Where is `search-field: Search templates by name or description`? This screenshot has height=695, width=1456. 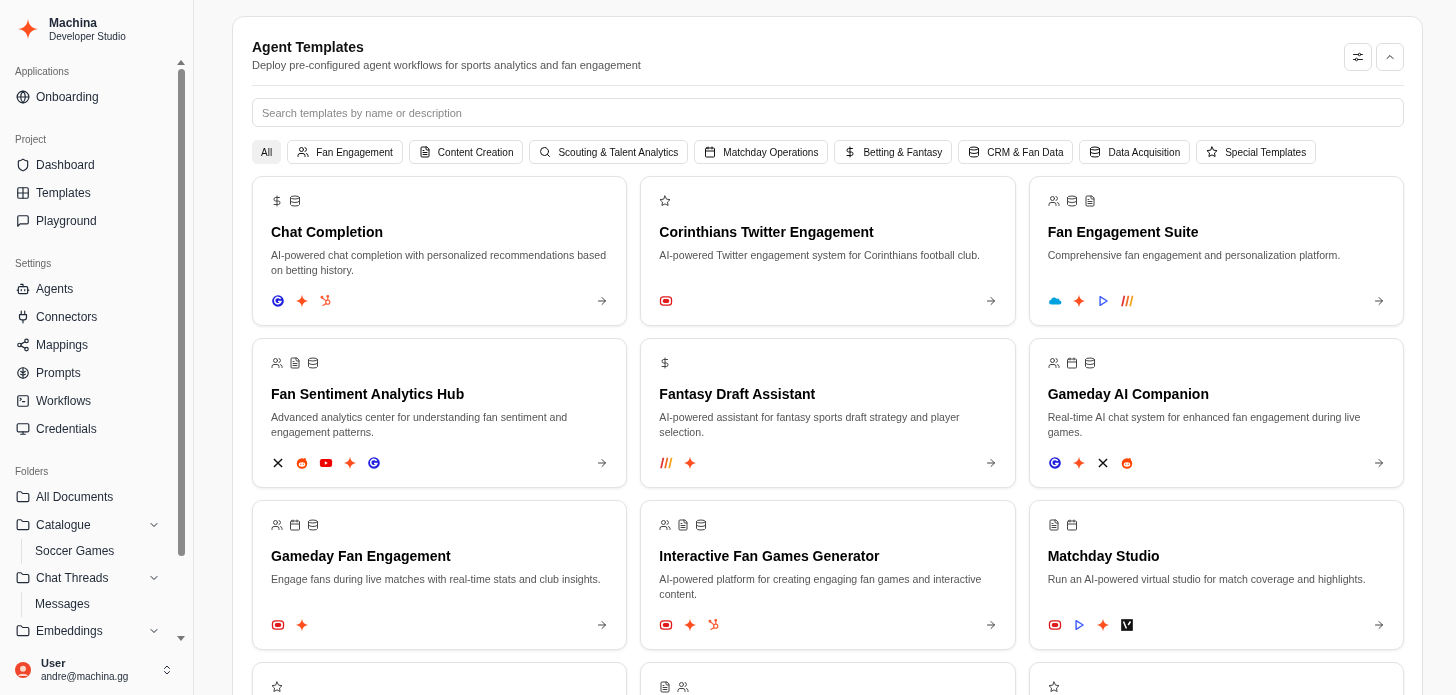
search-field: Search templates by name or description is located at coordinates (828, 112).